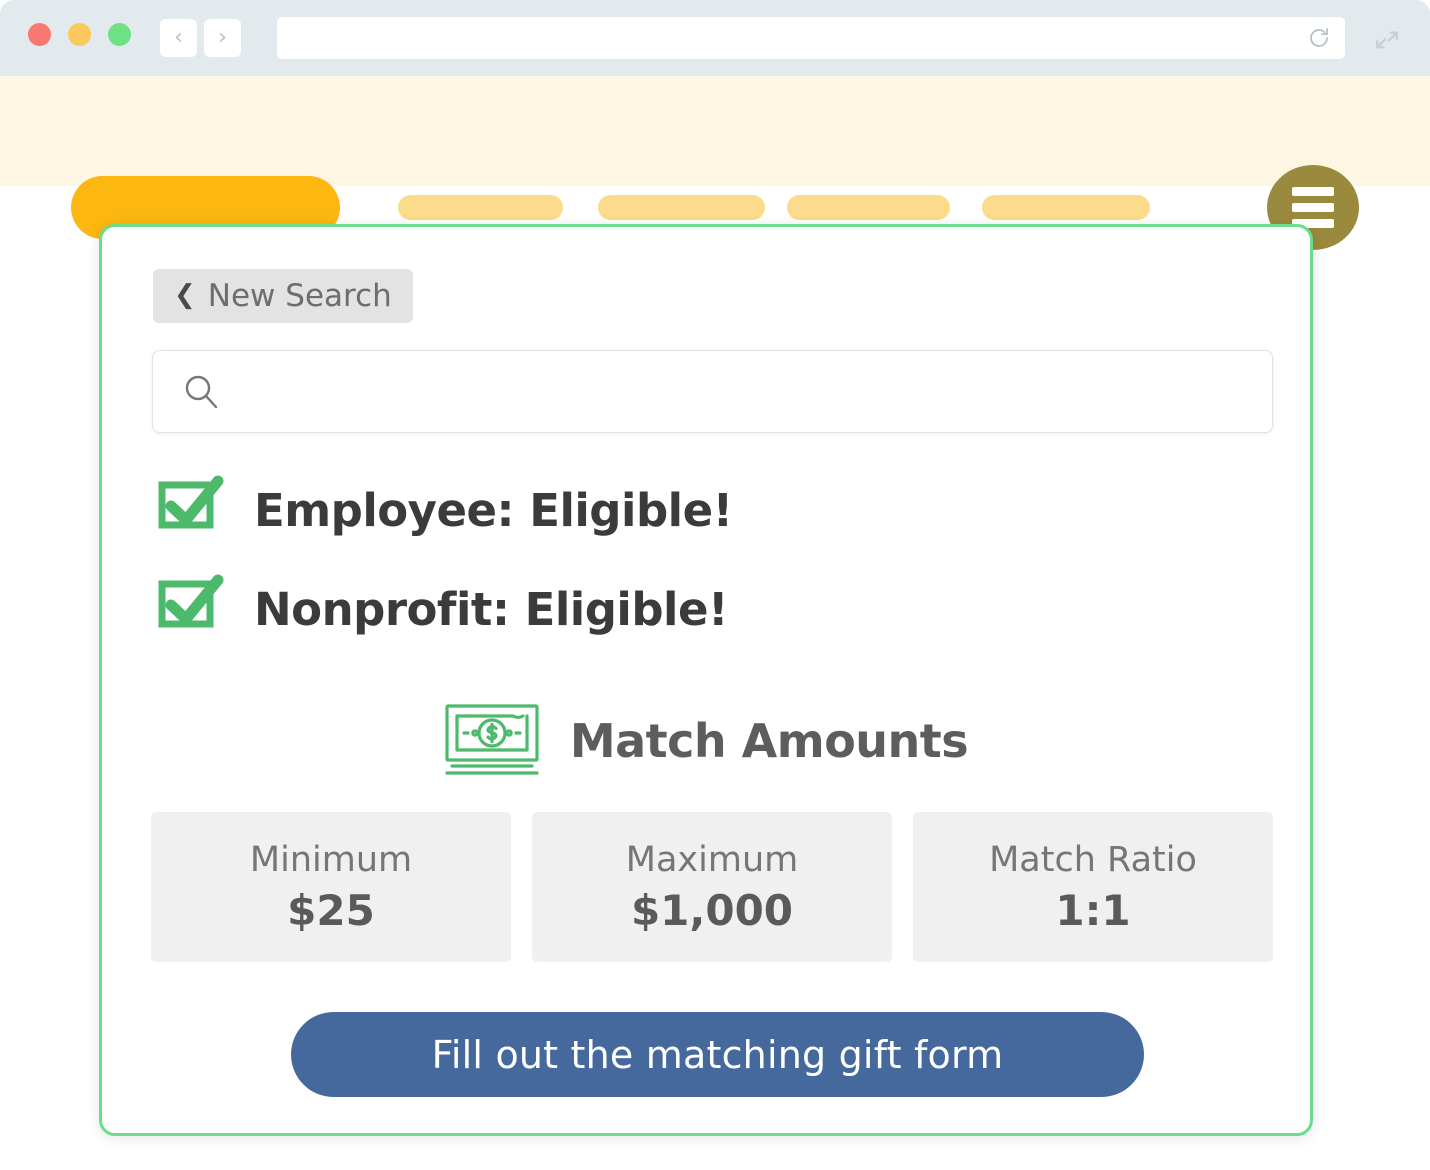  I want to click on chevron-left-icon: ‹, so click(178, 37).